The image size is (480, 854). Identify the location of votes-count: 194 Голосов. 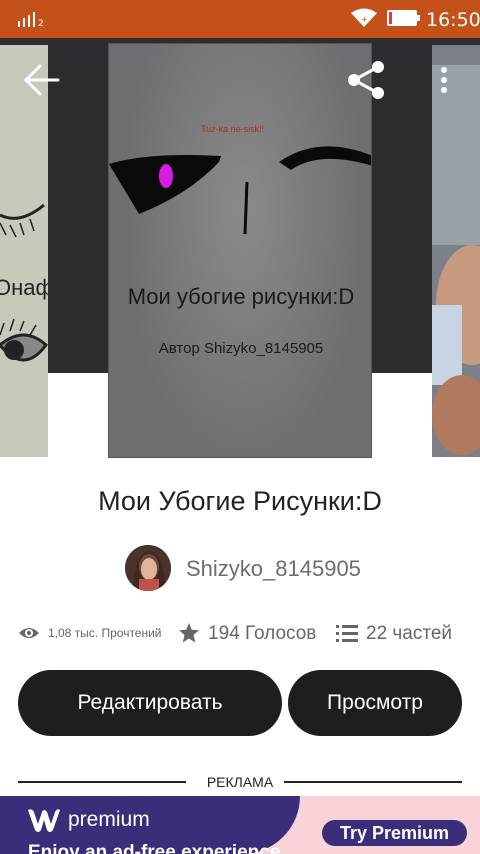
(262, 633).